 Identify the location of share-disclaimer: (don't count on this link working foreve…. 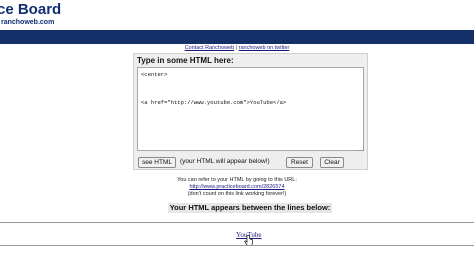
(237, 194).